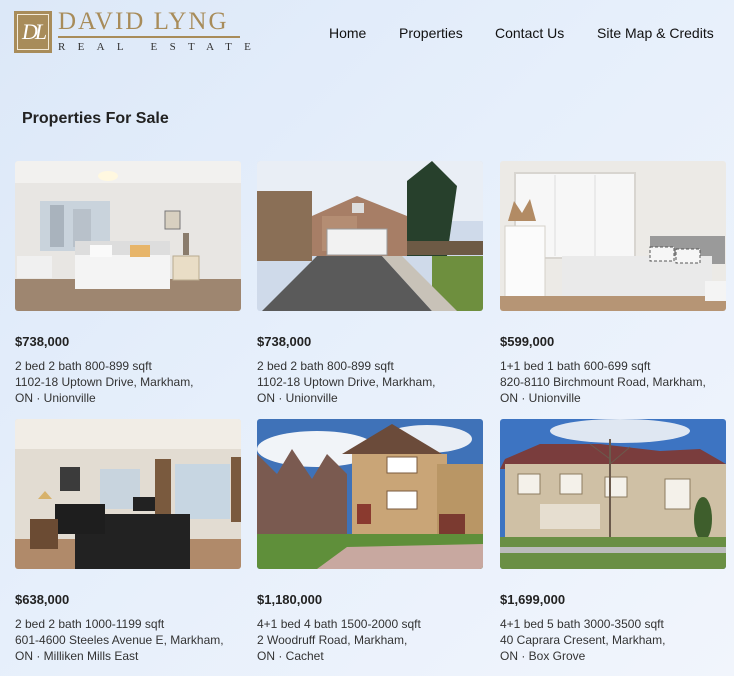 This screenshot has height=676, width=734. I want to click on listing-summary: 4+1 bed 5 bath 3000-3500 sqft, so click(582, 624).